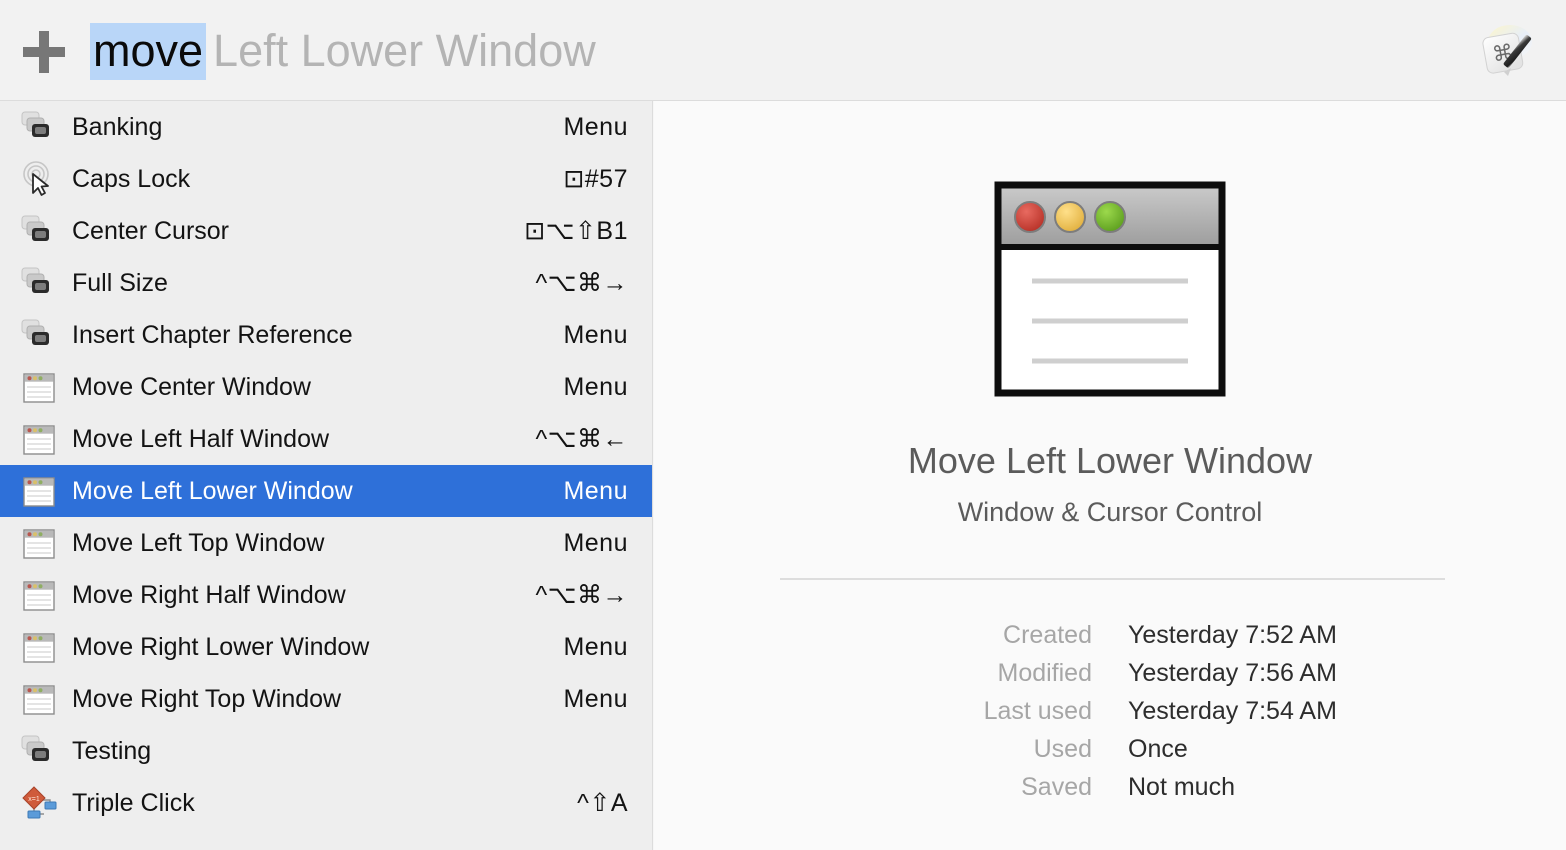 Image resolution: width=1566 pixels, height=850 pixels. Describe the element at coordinates (326, 751) in the screenshot. I see `macro-list-row: Testing` at that location.